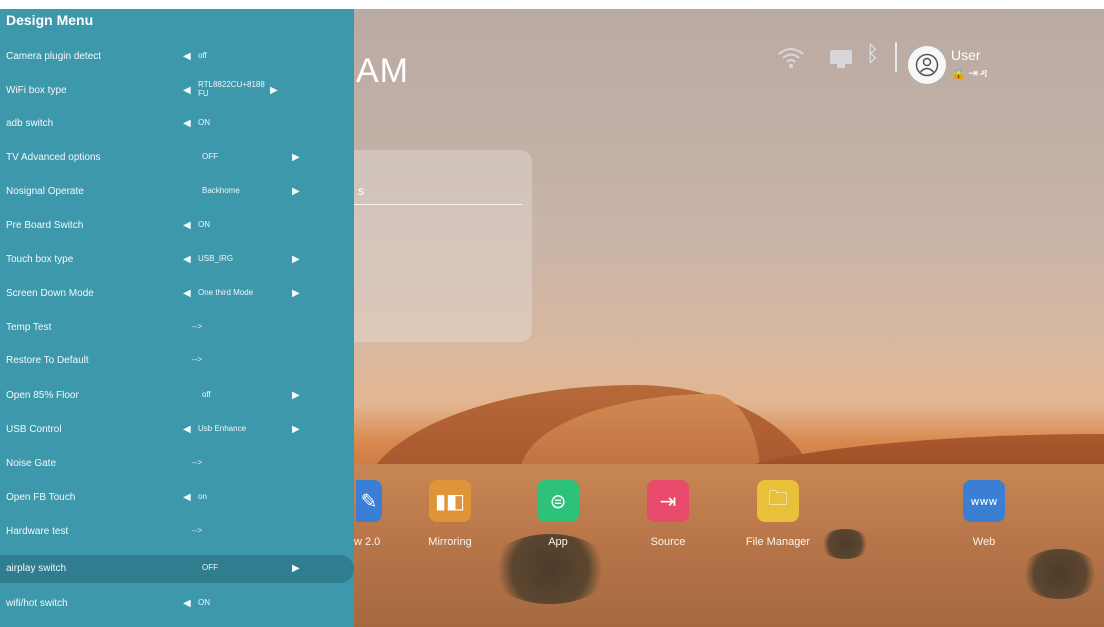 This screenshot has height=627, width=1104. What do you see at coordinates (50, 20) in the screenshot?
I see `menu-title: Design Menu` at bounding box center [50, 20].